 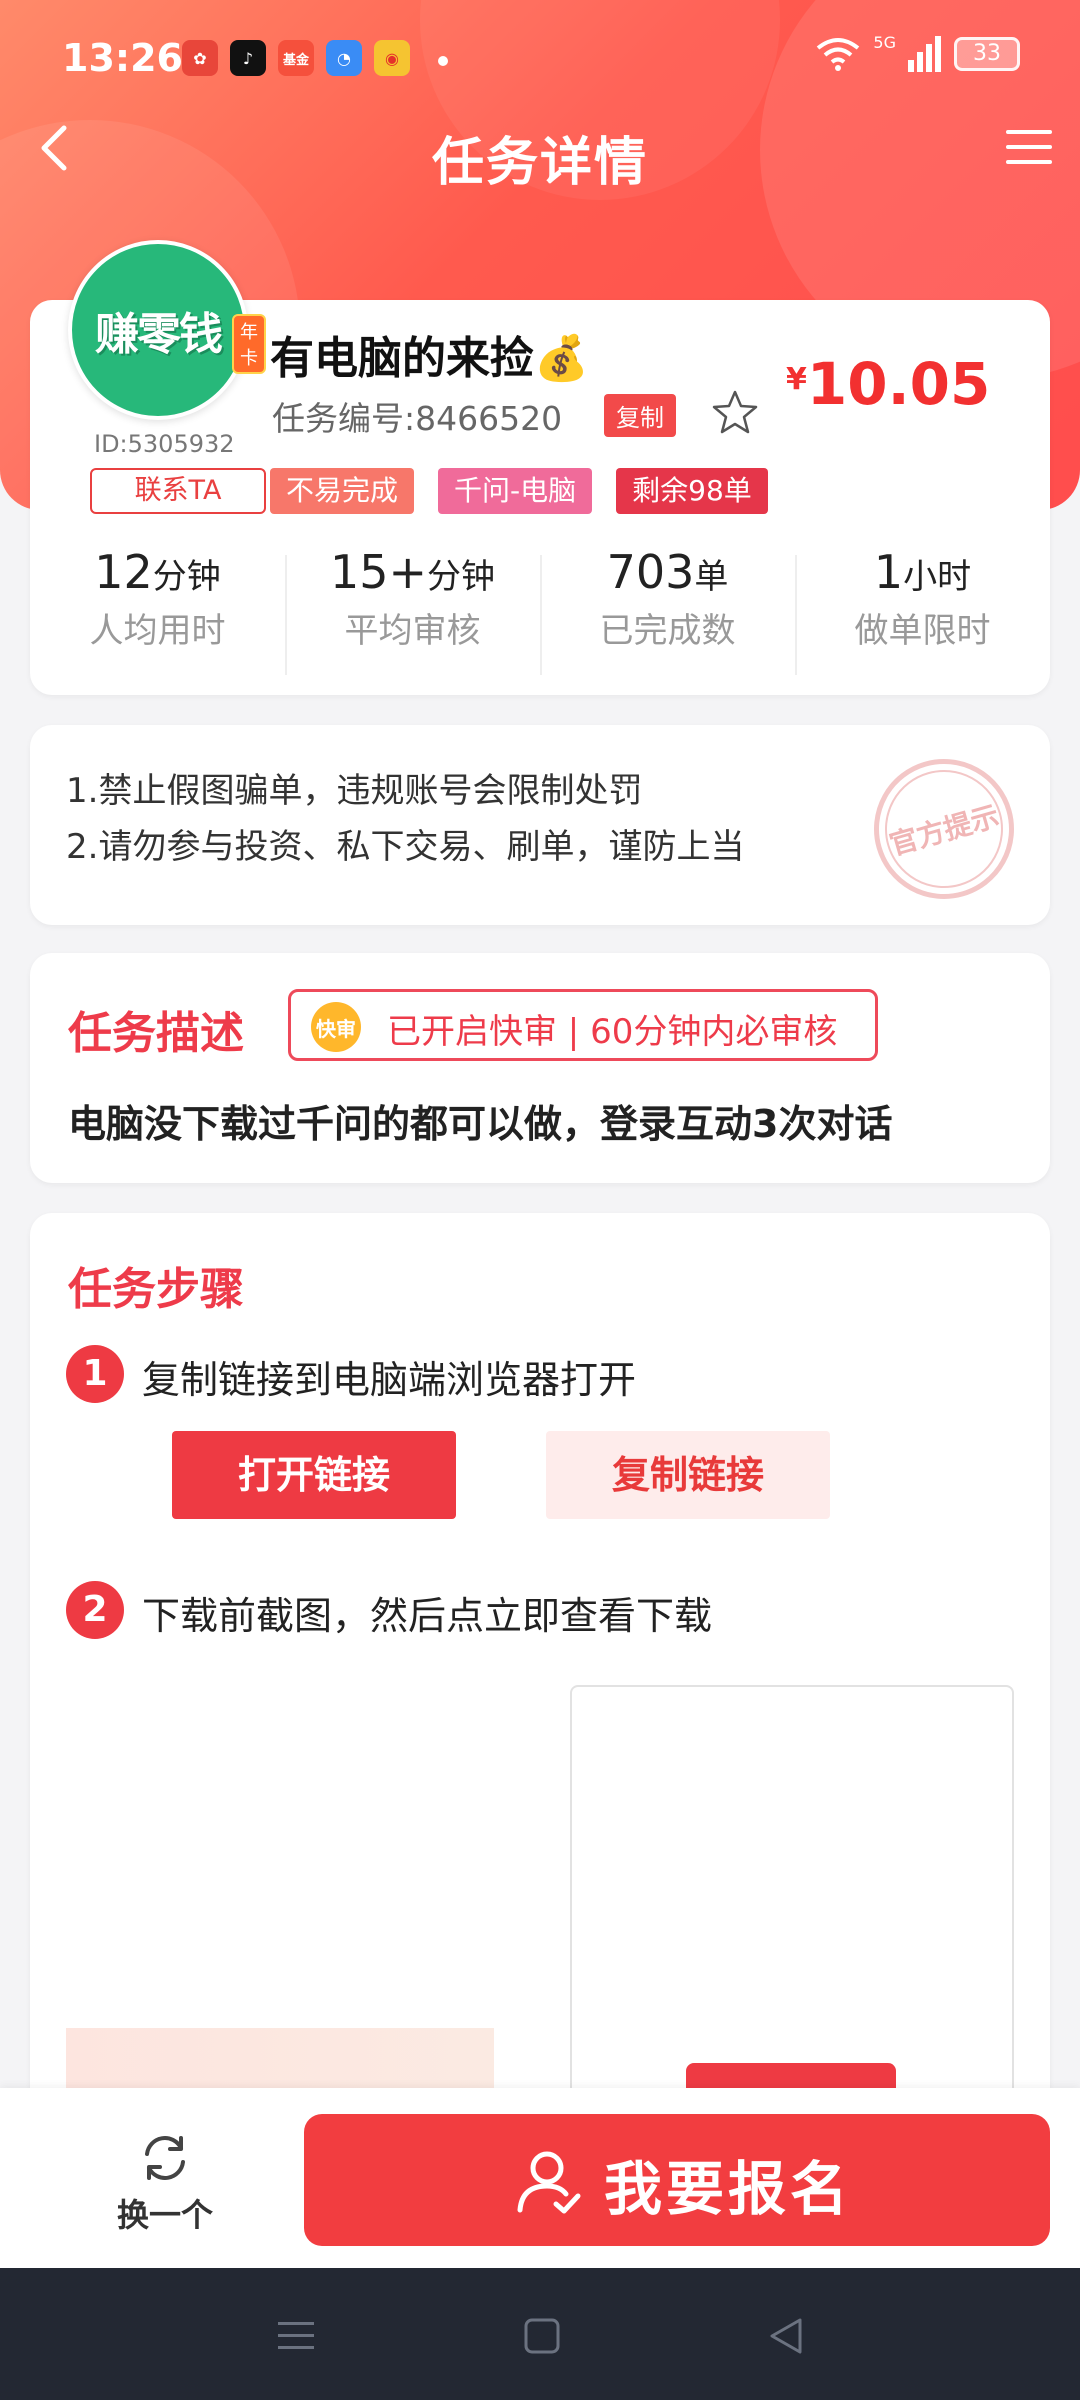 I want to click on signup-button: 我要报名, so click(x=677, y=2180).